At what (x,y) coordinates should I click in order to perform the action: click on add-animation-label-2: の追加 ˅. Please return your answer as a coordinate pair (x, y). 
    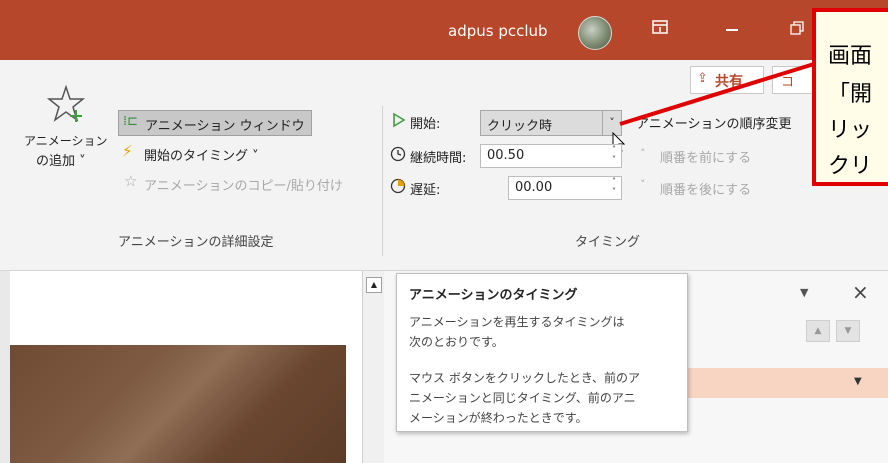
    Looking at the image, I should click on (61, 159).